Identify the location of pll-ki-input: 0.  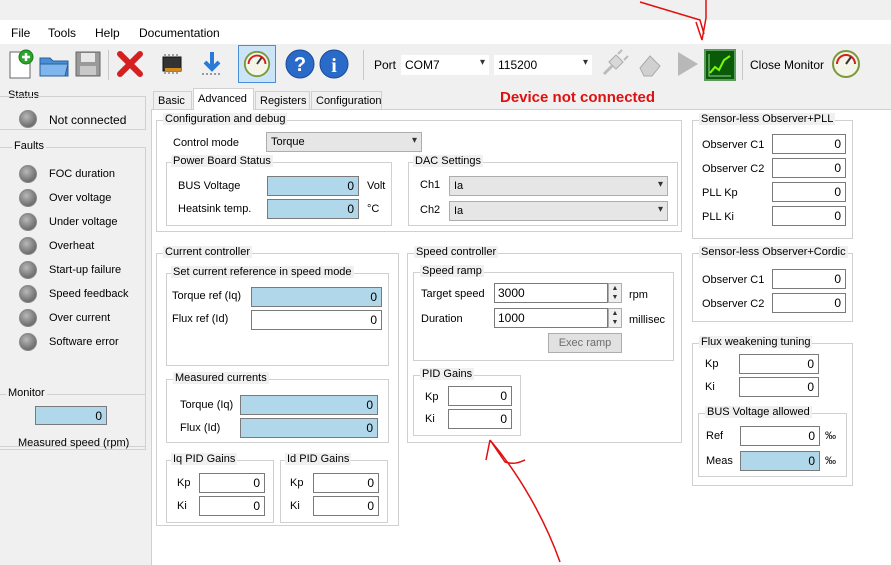
(809, 216).